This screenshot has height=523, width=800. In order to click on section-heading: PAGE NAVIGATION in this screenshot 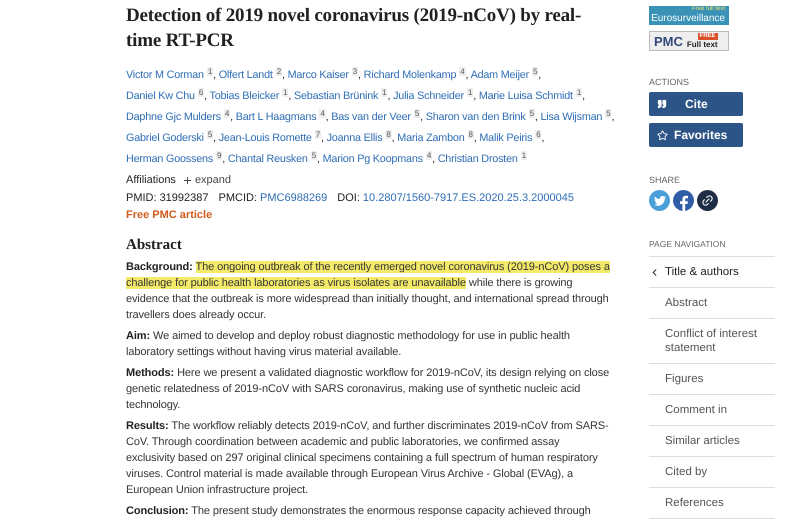, I will do `click(688, 244)`.